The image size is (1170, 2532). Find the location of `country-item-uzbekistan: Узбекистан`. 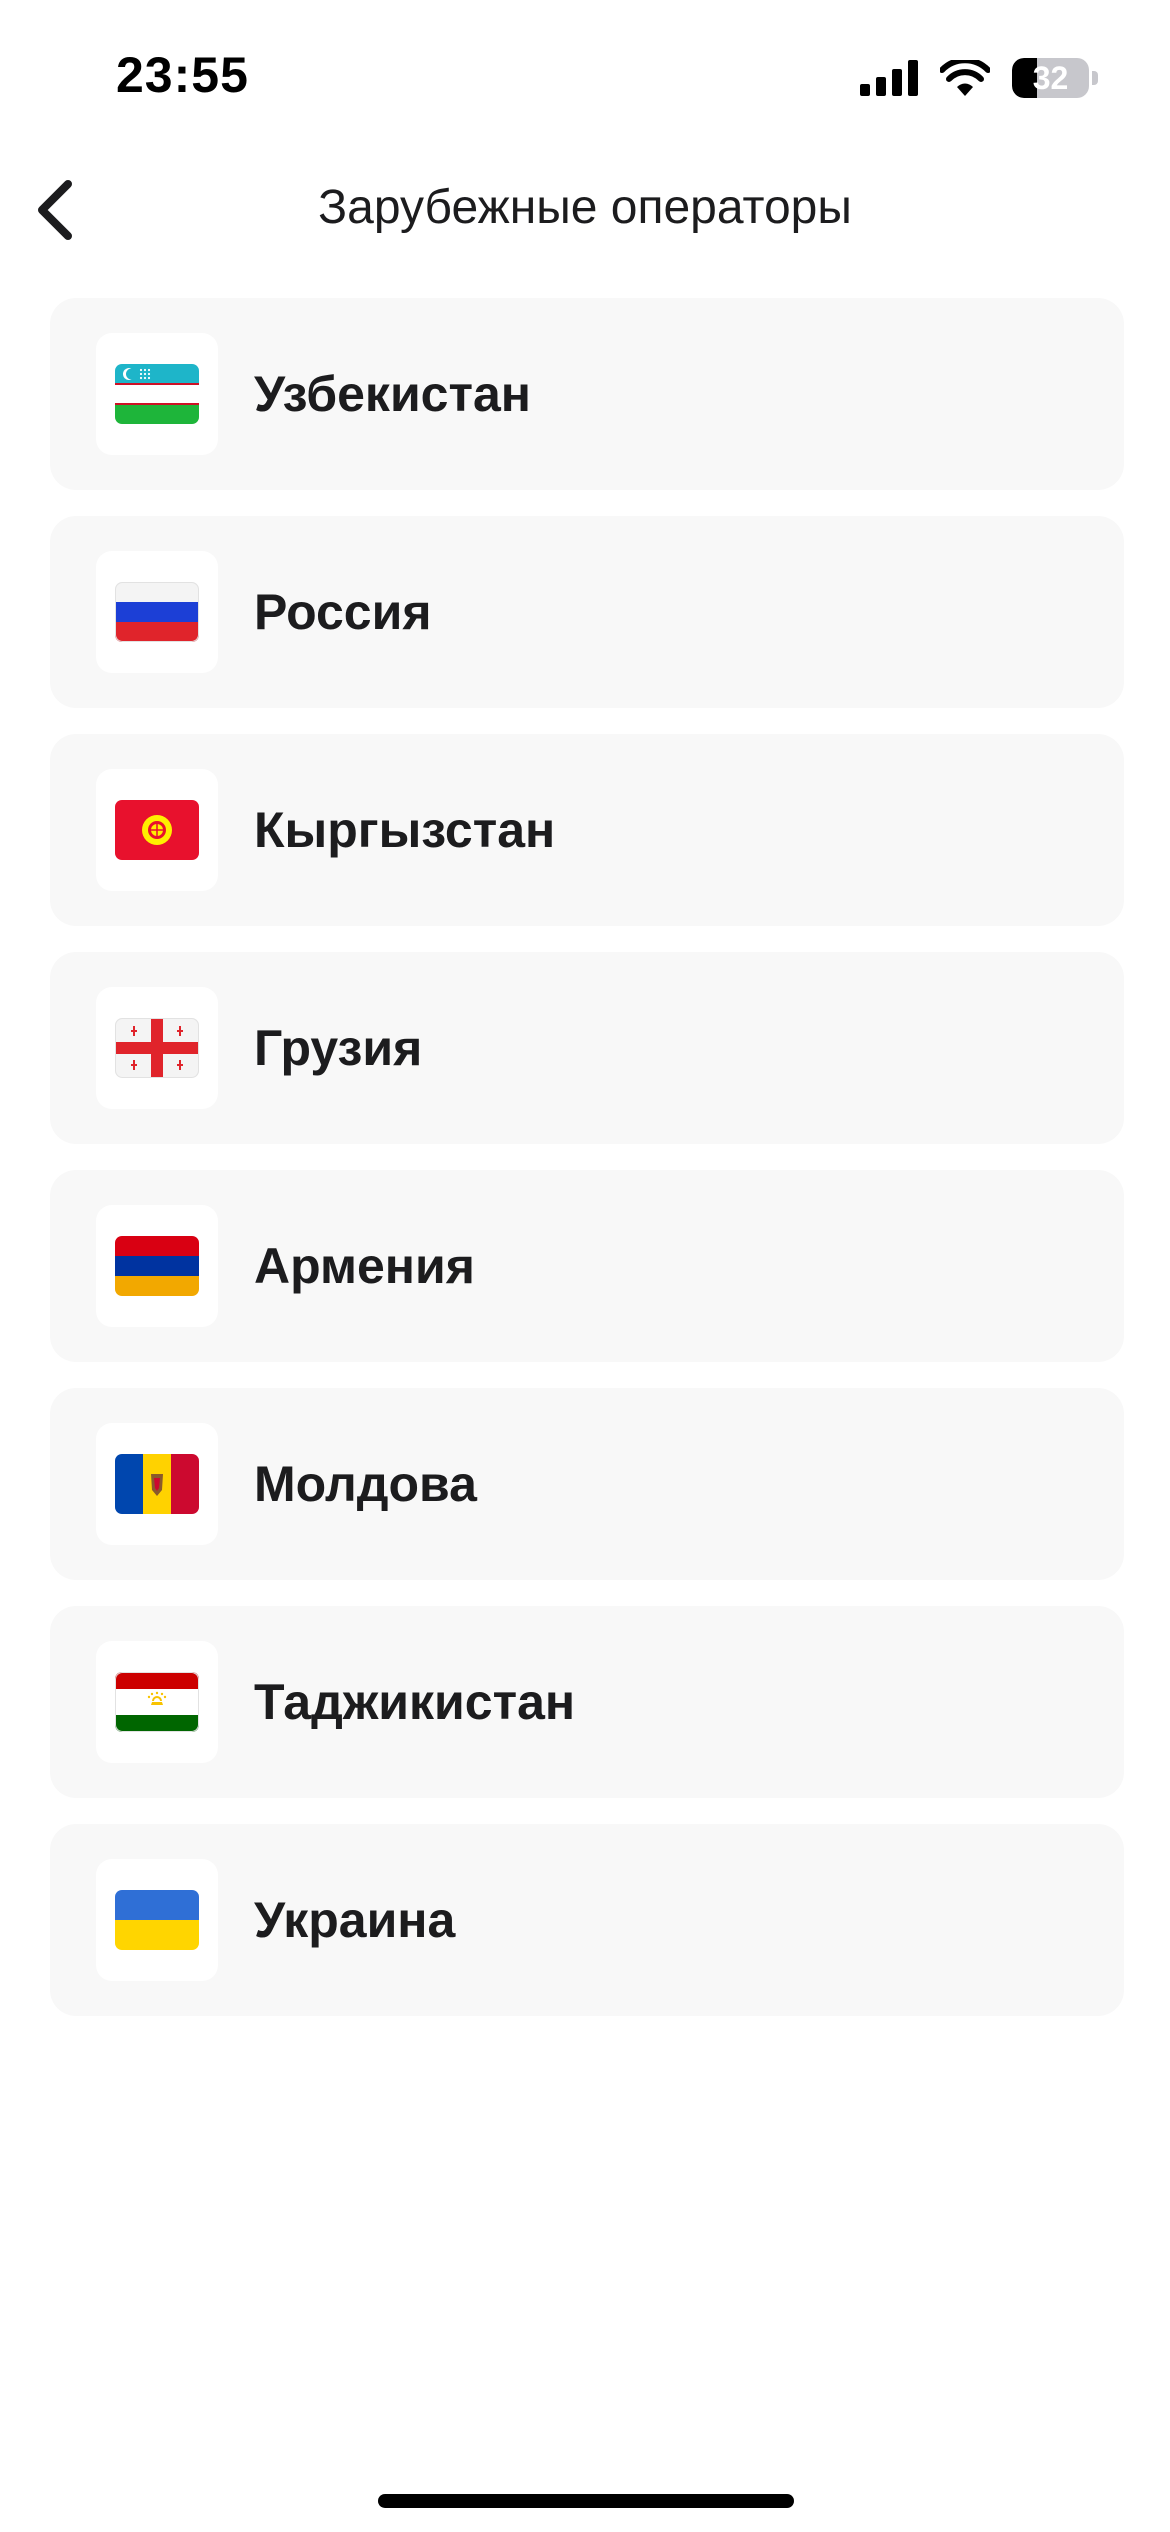

country-item-uzbekistan: Узбекистан is located at coordinates (587, 394).